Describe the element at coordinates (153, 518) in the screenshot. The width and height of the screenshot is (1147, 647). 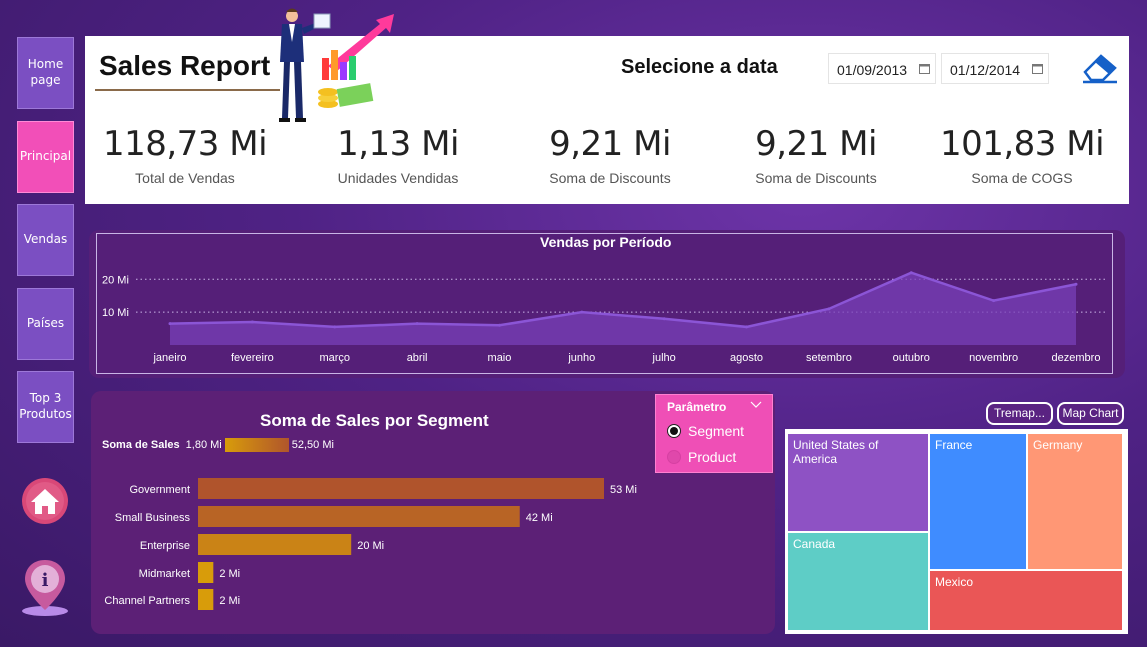
I see `category-label: Small Business` at that location.